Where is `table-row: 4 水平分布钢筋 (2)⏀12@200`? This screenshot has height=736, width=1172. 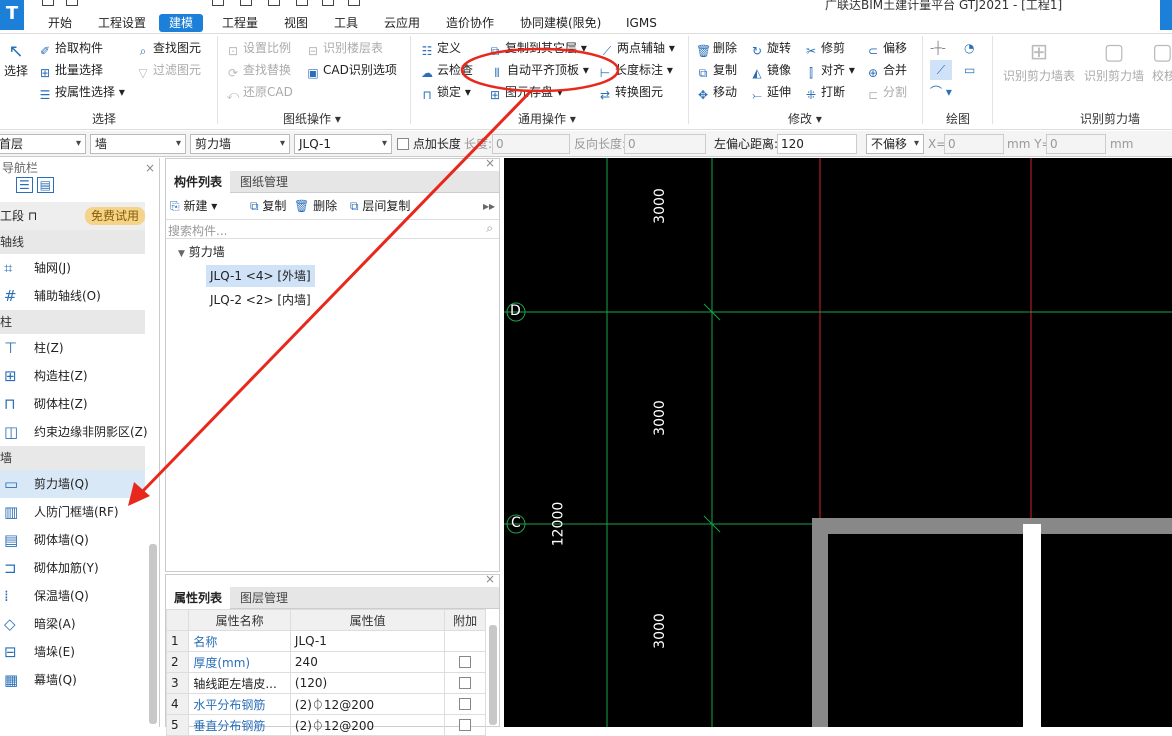
table-row: 4 水平分布钢筋 (2)⏀12@200 is located at coordinates (325, 704).